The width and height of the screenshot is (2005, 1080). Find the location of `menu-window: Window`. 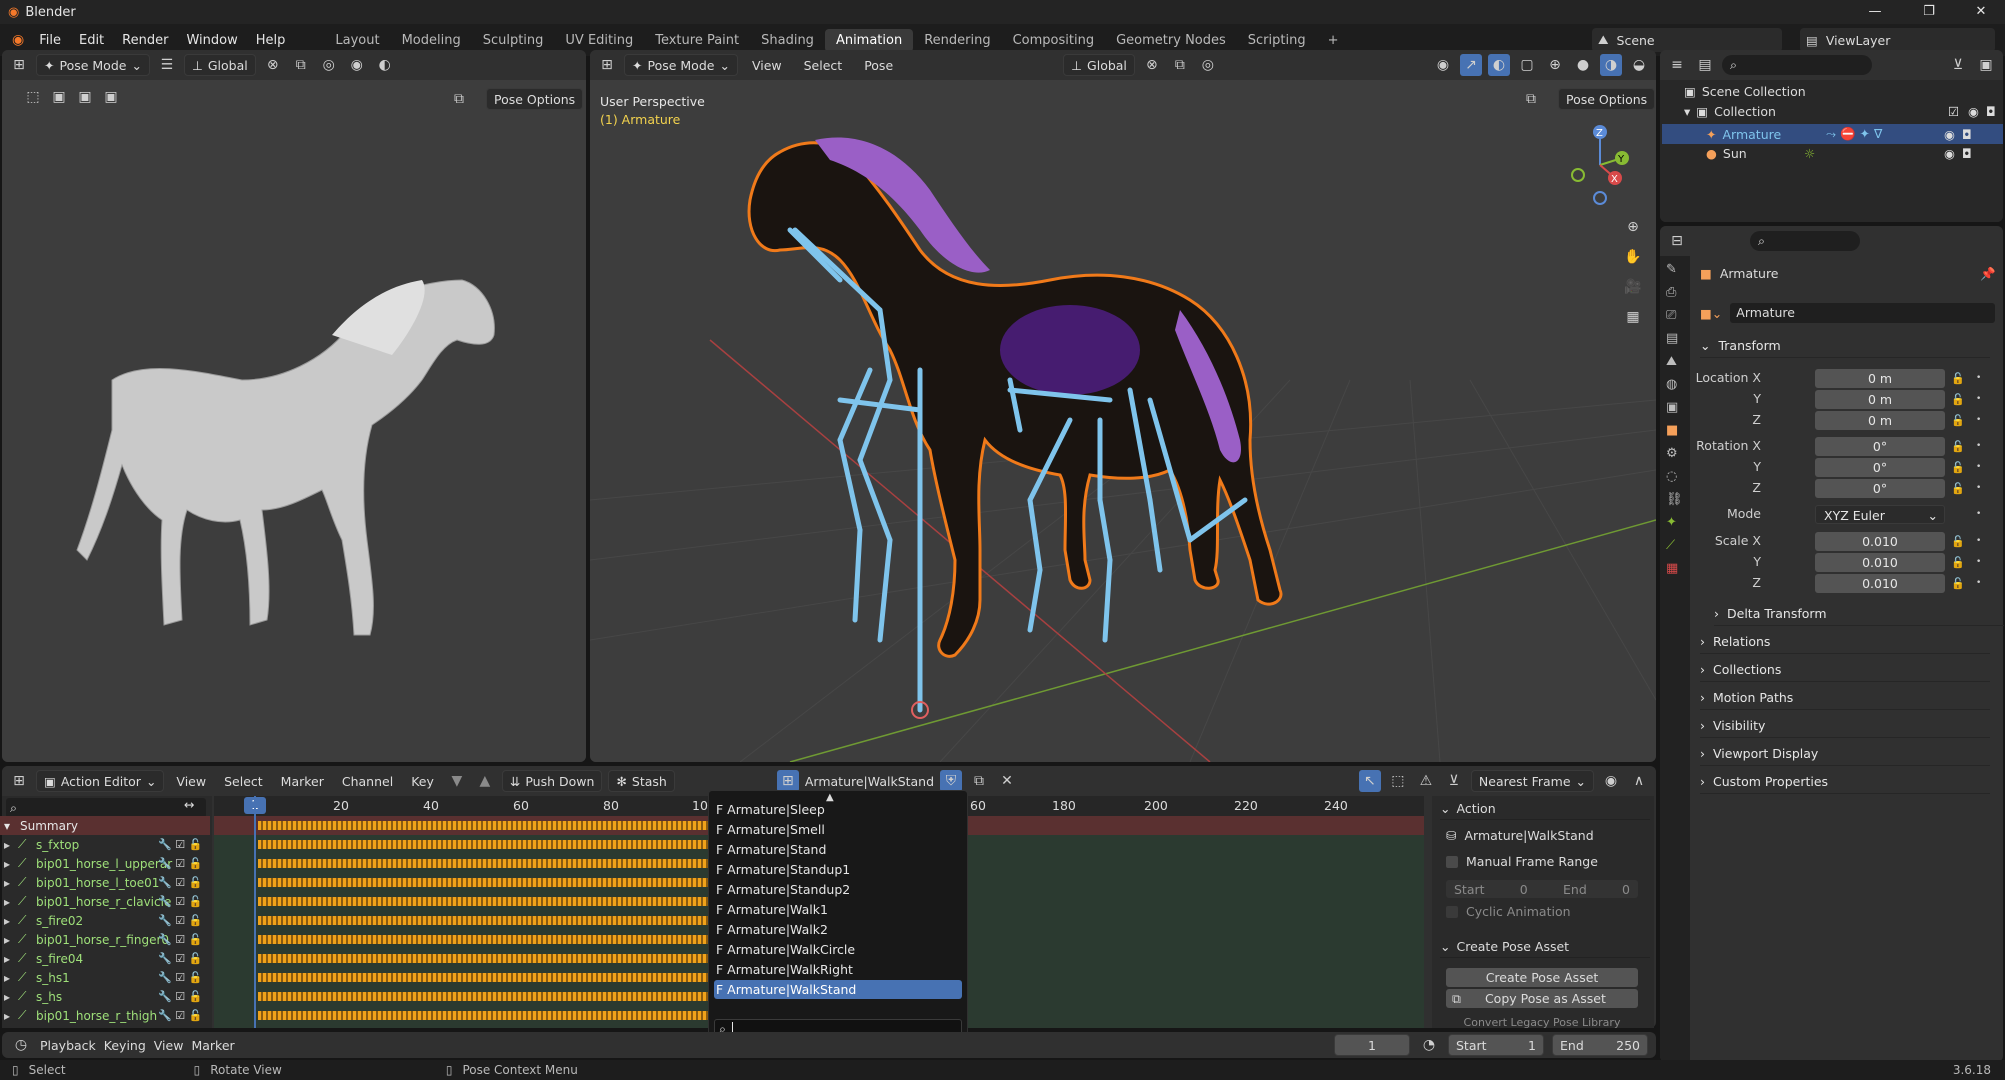

menu-window: Window is located at coordinates (211, 40).